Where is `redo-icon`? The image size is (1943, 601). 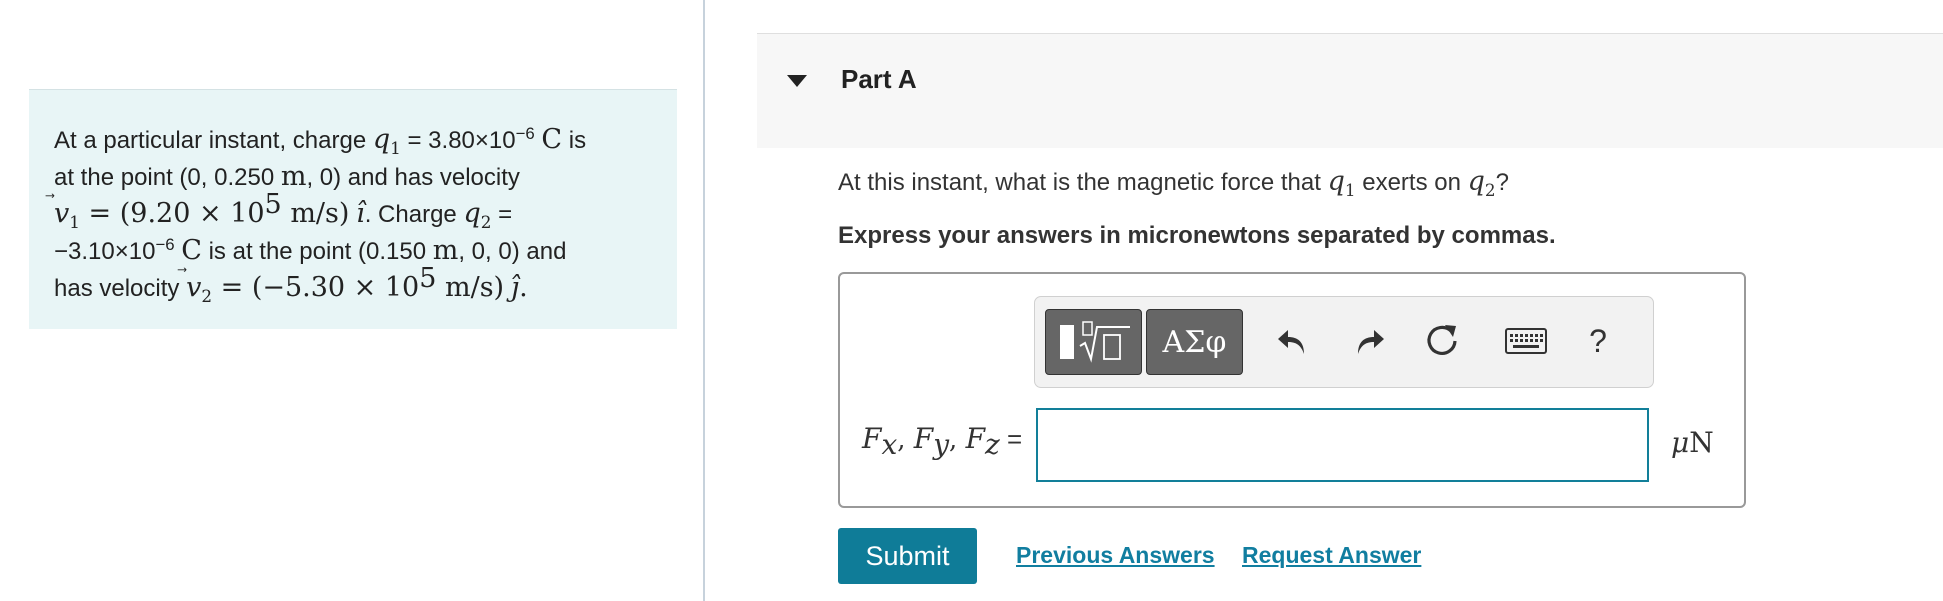
redo-icon is located at coordinates (1371, 342).